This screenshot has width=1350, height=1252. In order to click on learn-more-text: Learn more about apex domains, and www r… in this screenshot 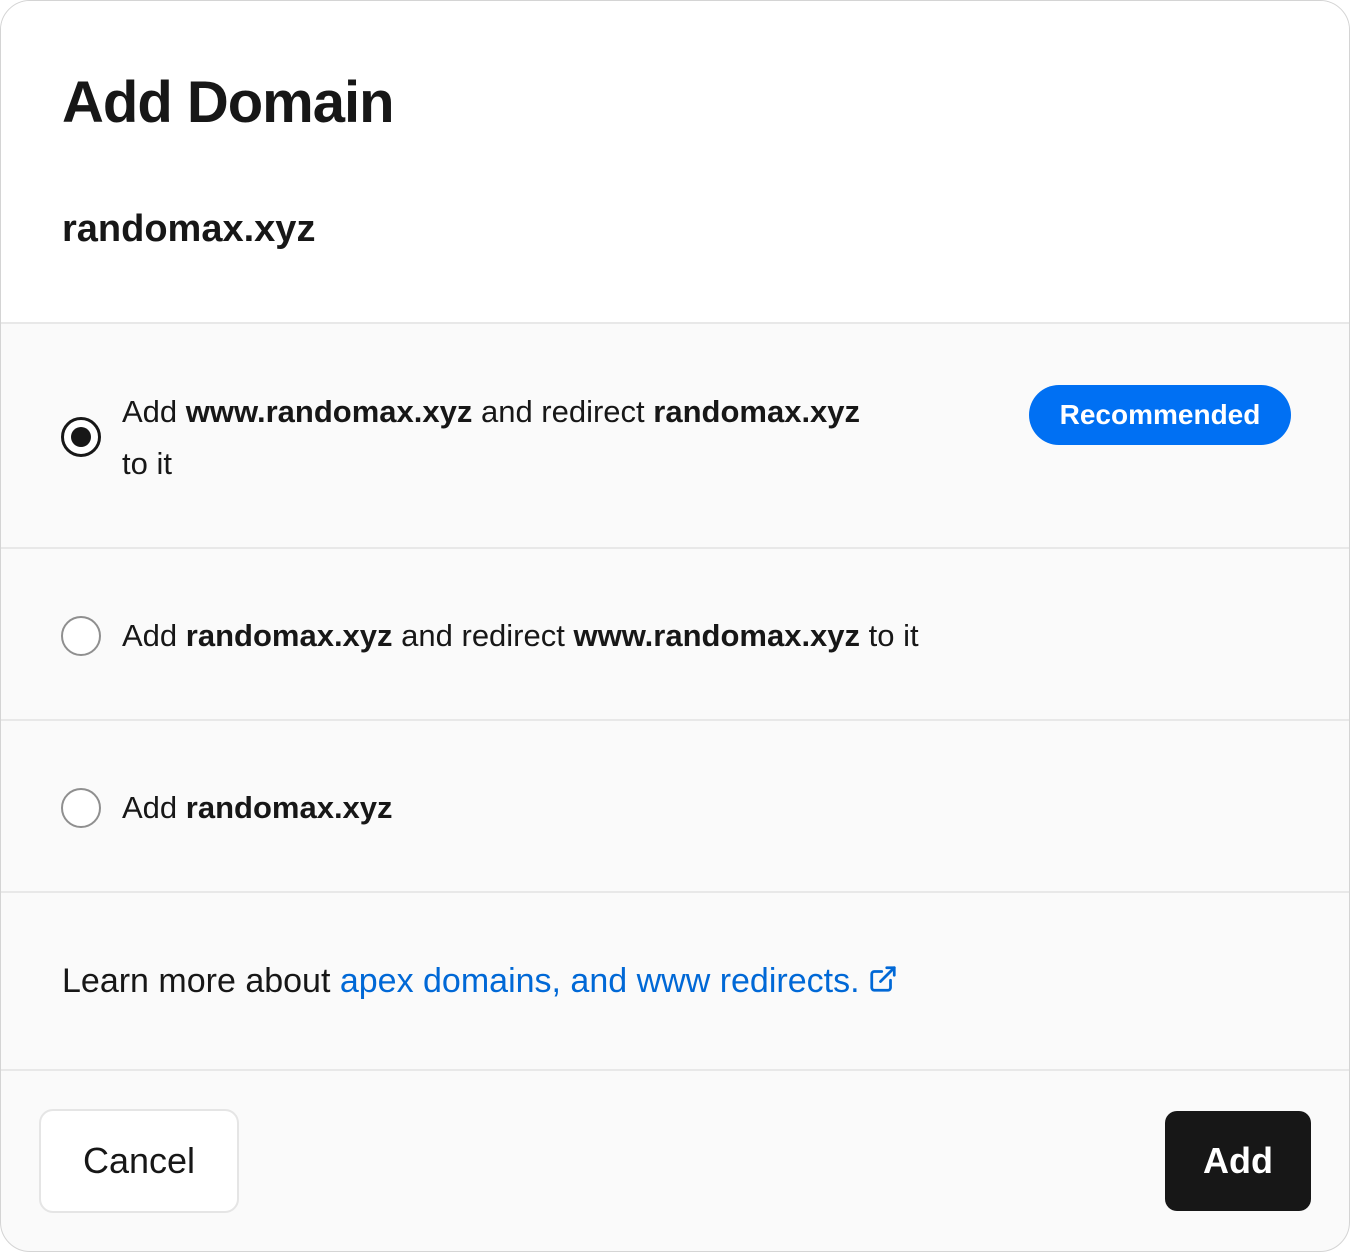, I will do `click(480, 982)`.